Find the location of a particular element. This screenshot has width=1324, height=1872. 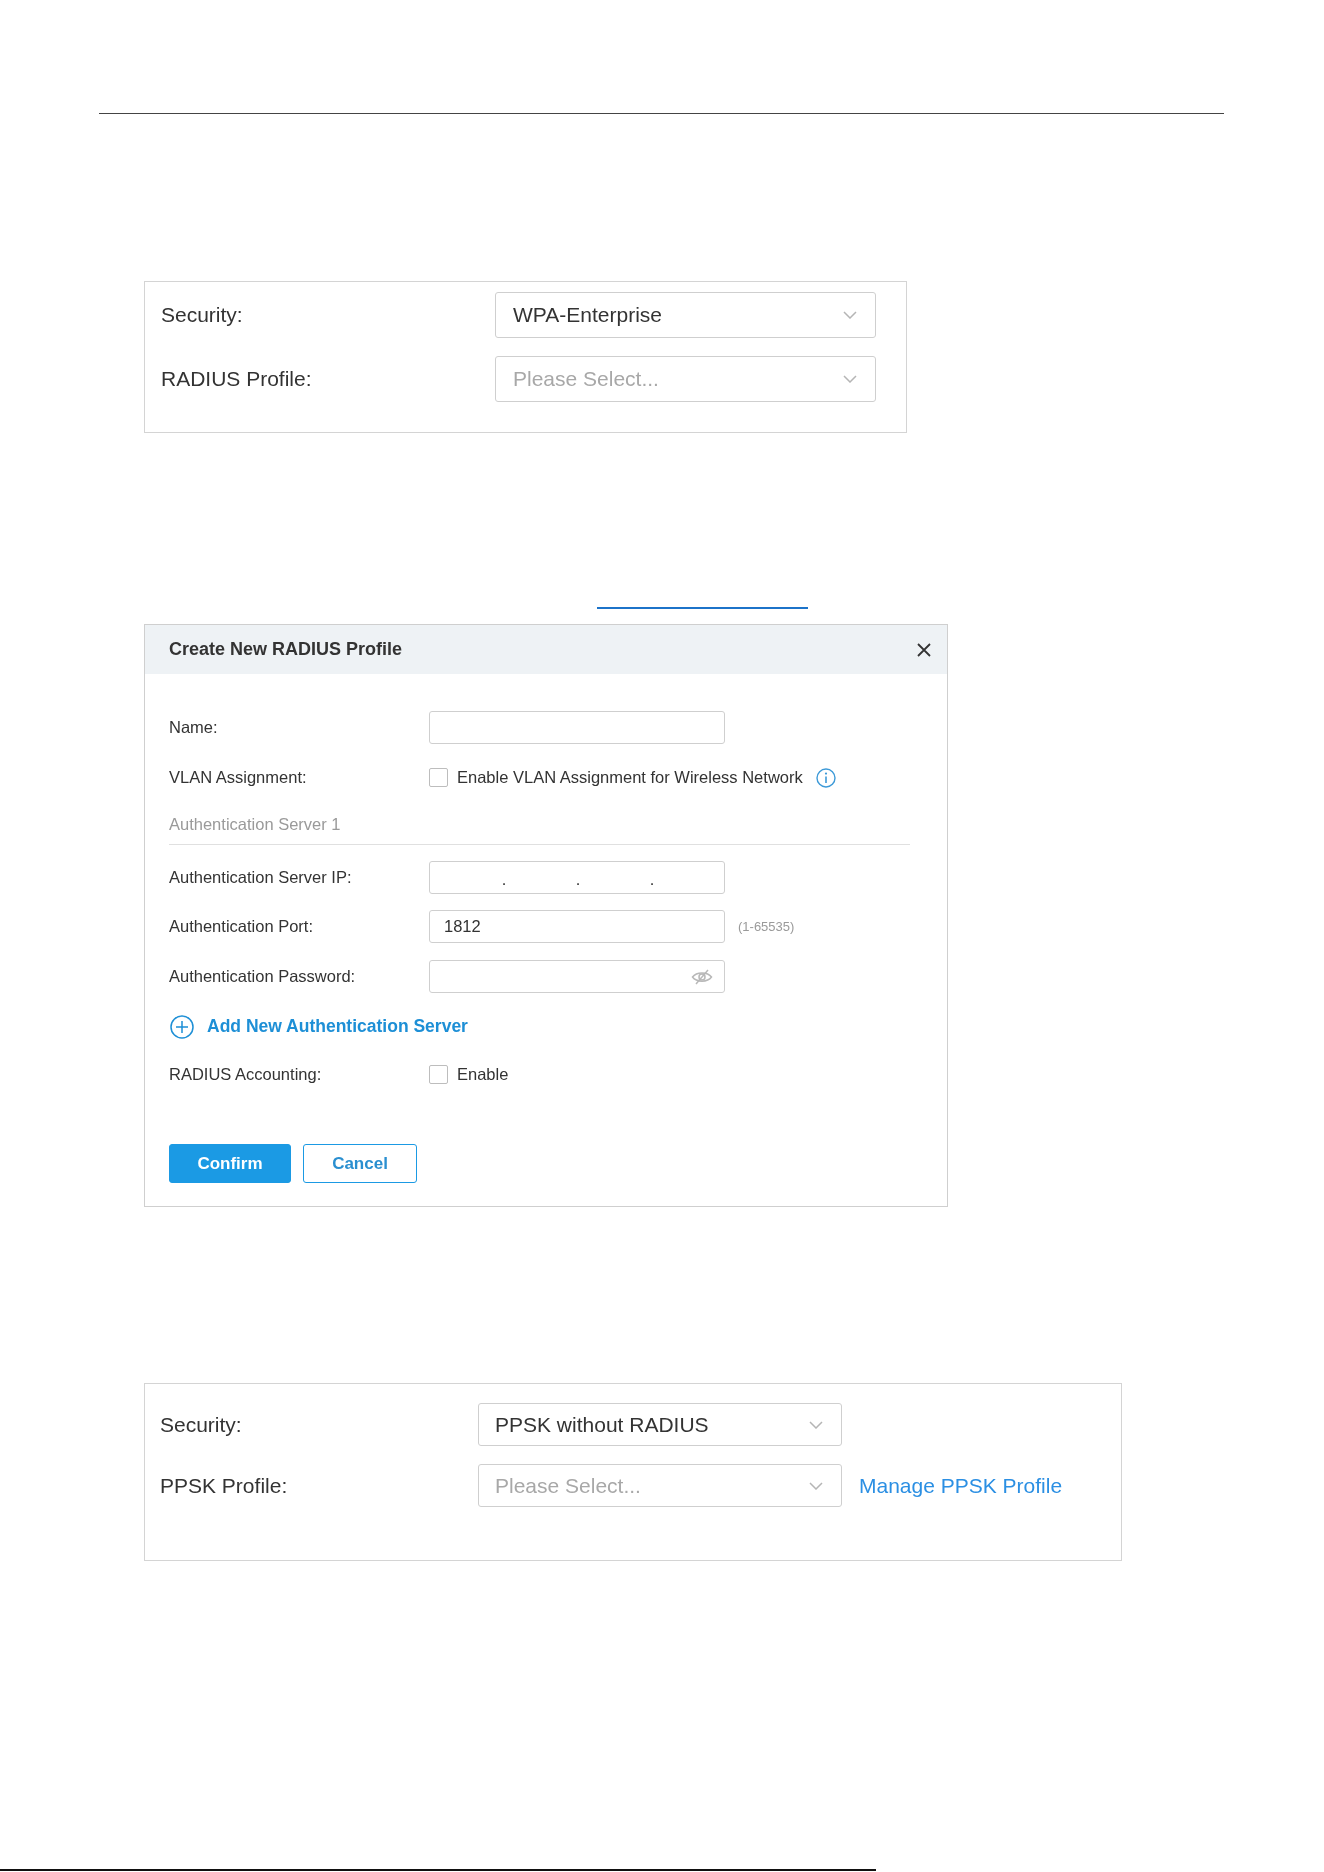

input-field is located at coordinates (577, 727).